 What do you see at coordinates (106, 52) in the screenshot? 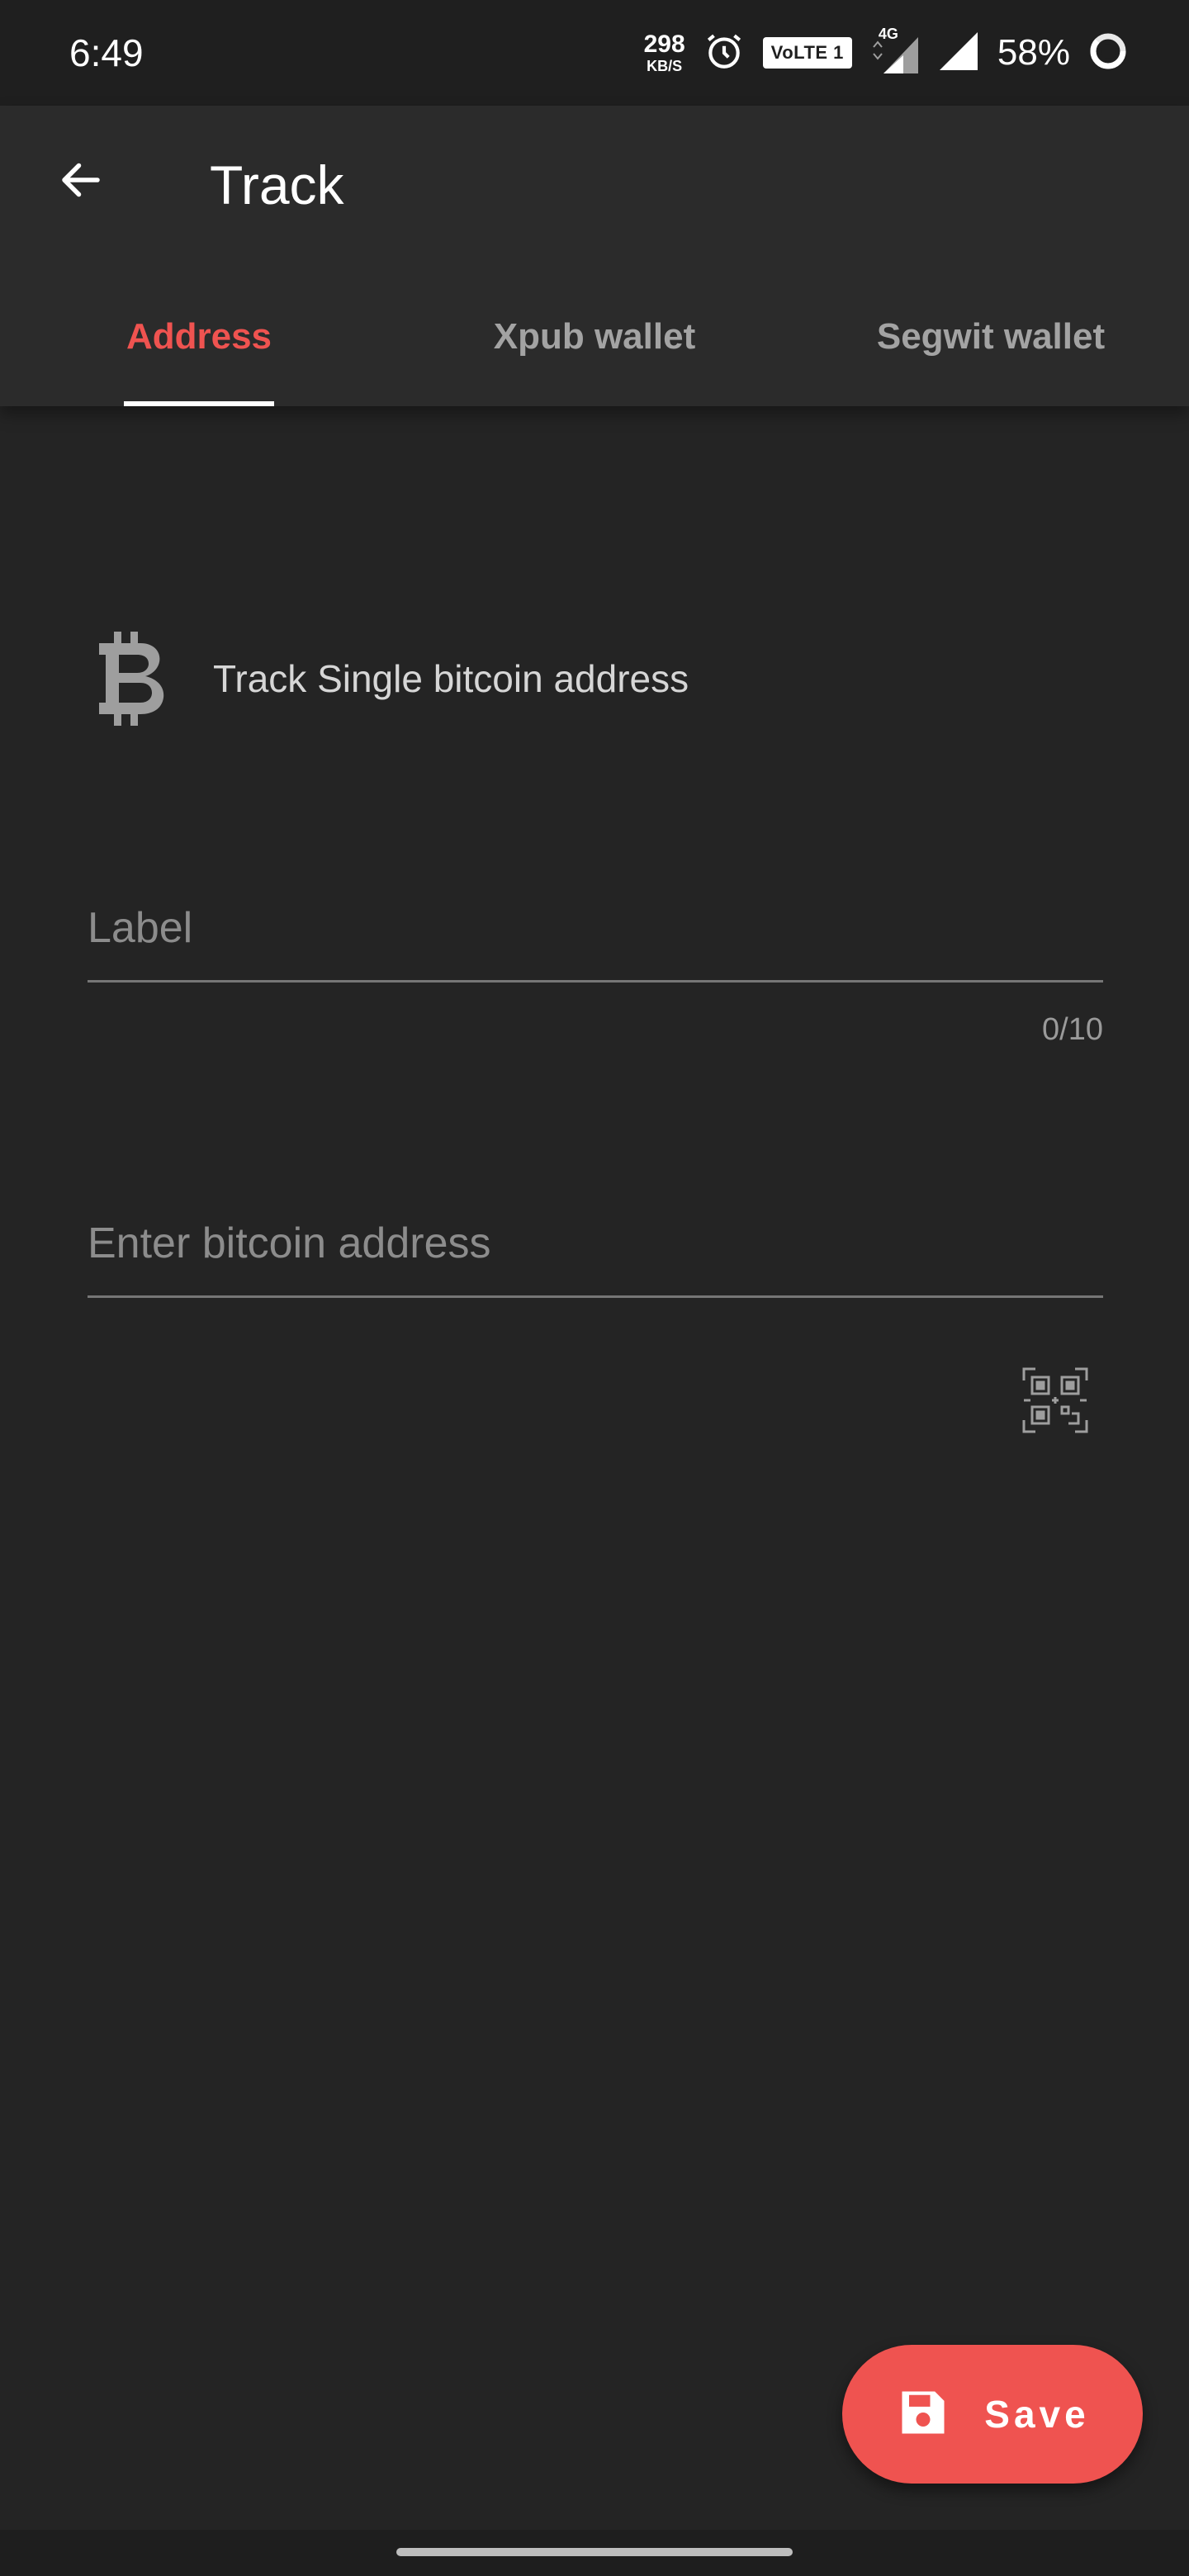
I see `status-time: 6:49` at bounding box center [106, 52].